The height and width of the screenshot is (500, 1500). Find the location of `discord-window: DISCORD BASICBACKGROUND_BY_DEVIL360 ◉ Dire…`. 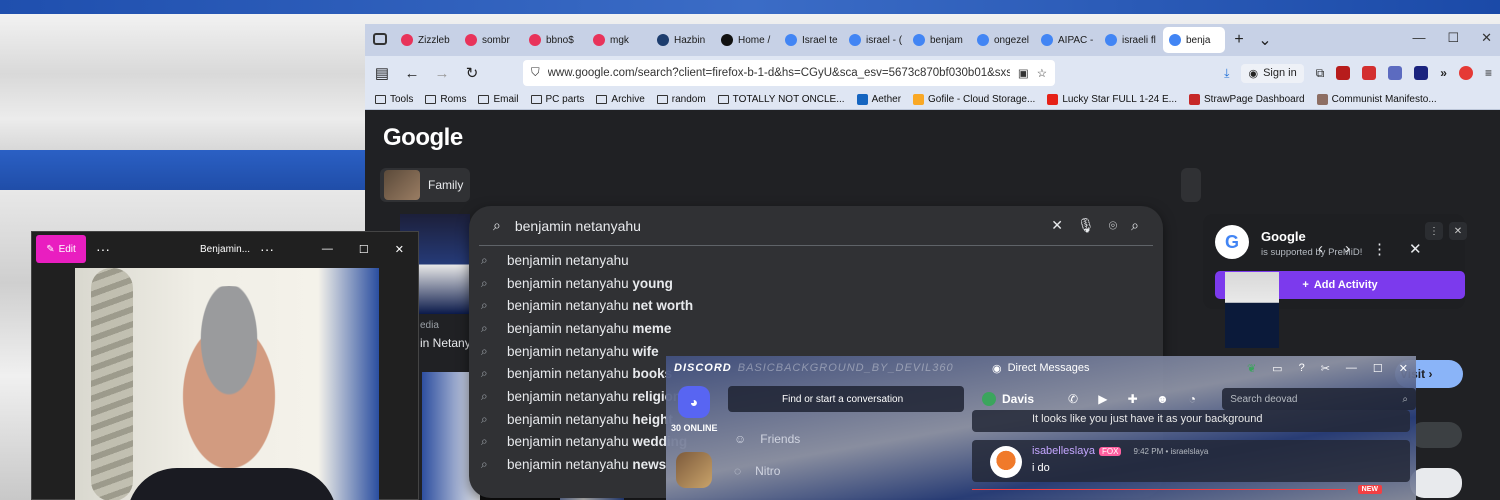

discord-window: DISCORD BASICBACKGROUND_BY_DEVIL360 ◉ Dire… is located at coordinates (1041, 428).